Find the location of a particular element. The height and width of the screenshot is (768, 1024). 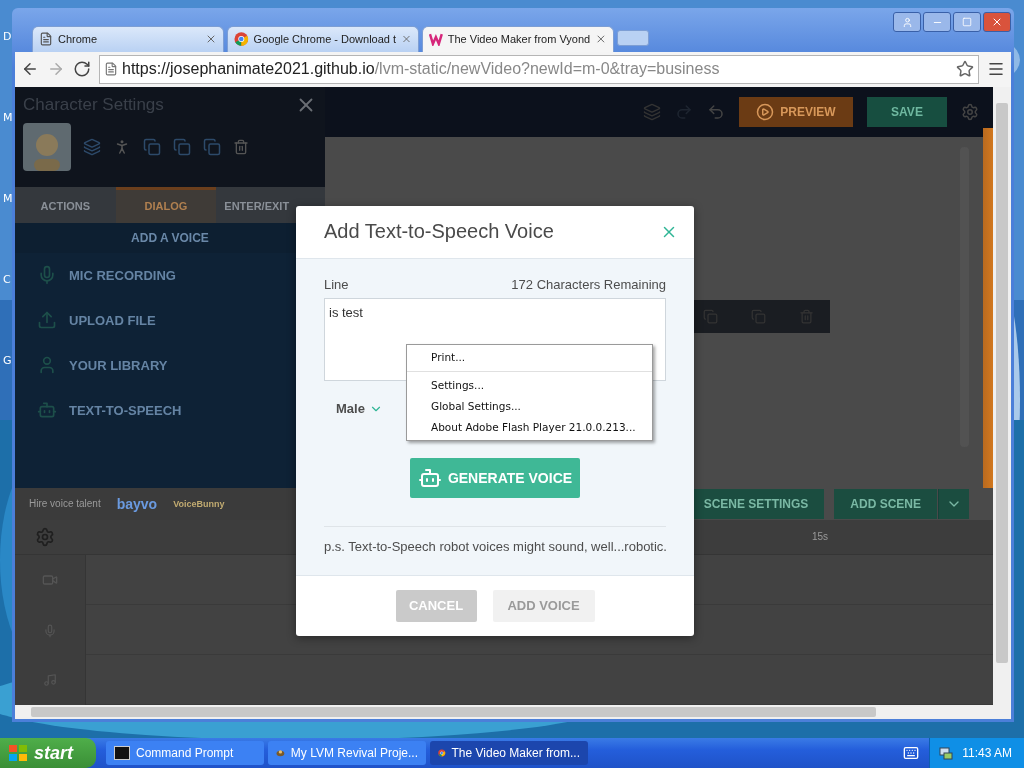

browser-tab: Google Chrome - Download t is located at coordinates (323, 38).